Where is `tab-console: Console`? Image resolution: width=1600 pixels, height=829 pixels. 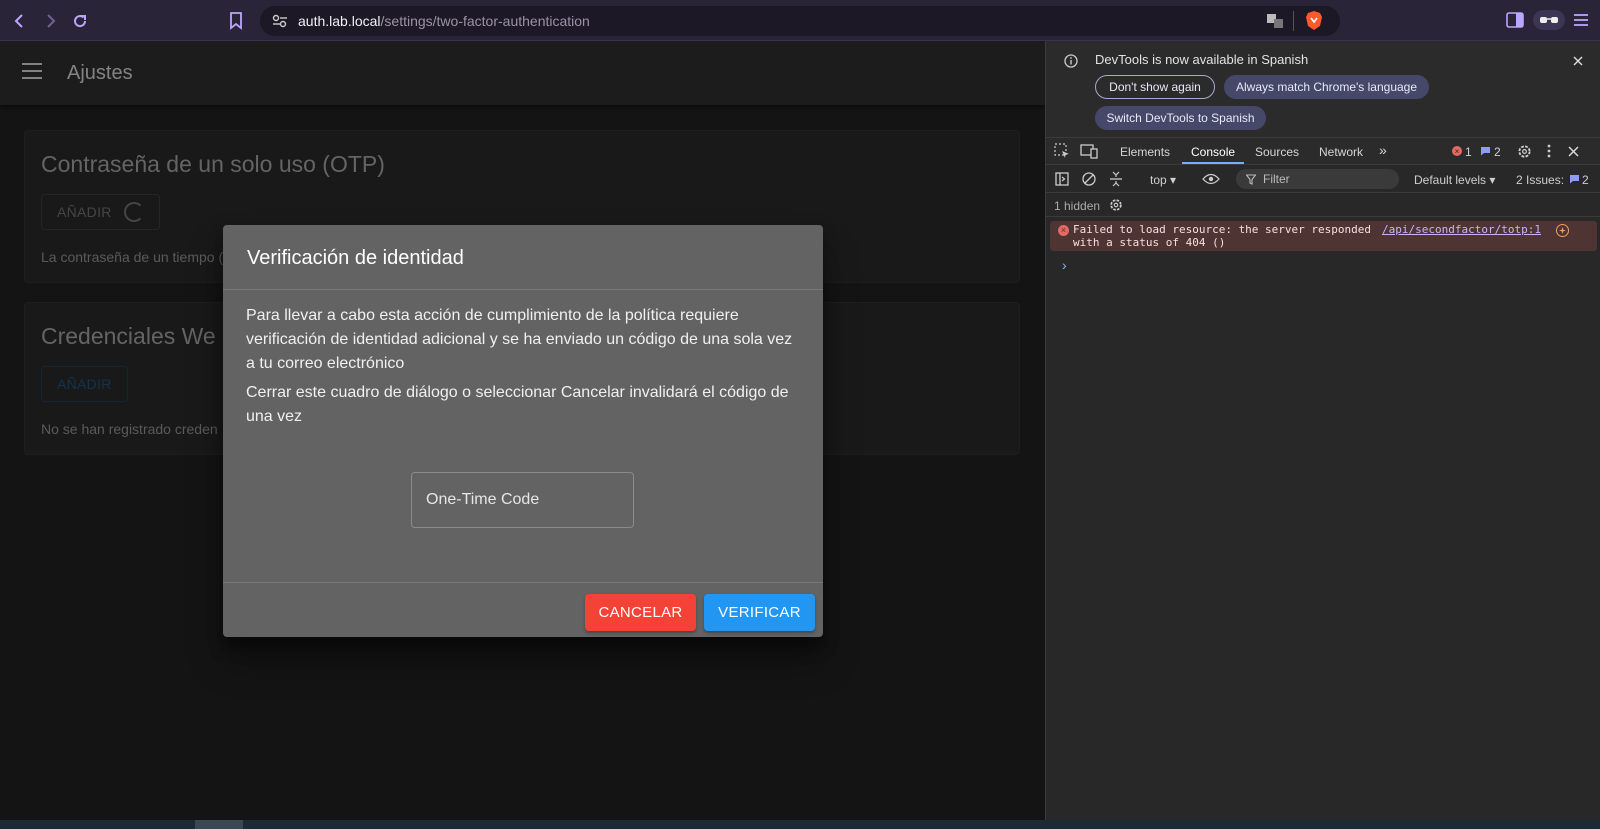
tab-console: Console is located at coordinates (1213, 152).